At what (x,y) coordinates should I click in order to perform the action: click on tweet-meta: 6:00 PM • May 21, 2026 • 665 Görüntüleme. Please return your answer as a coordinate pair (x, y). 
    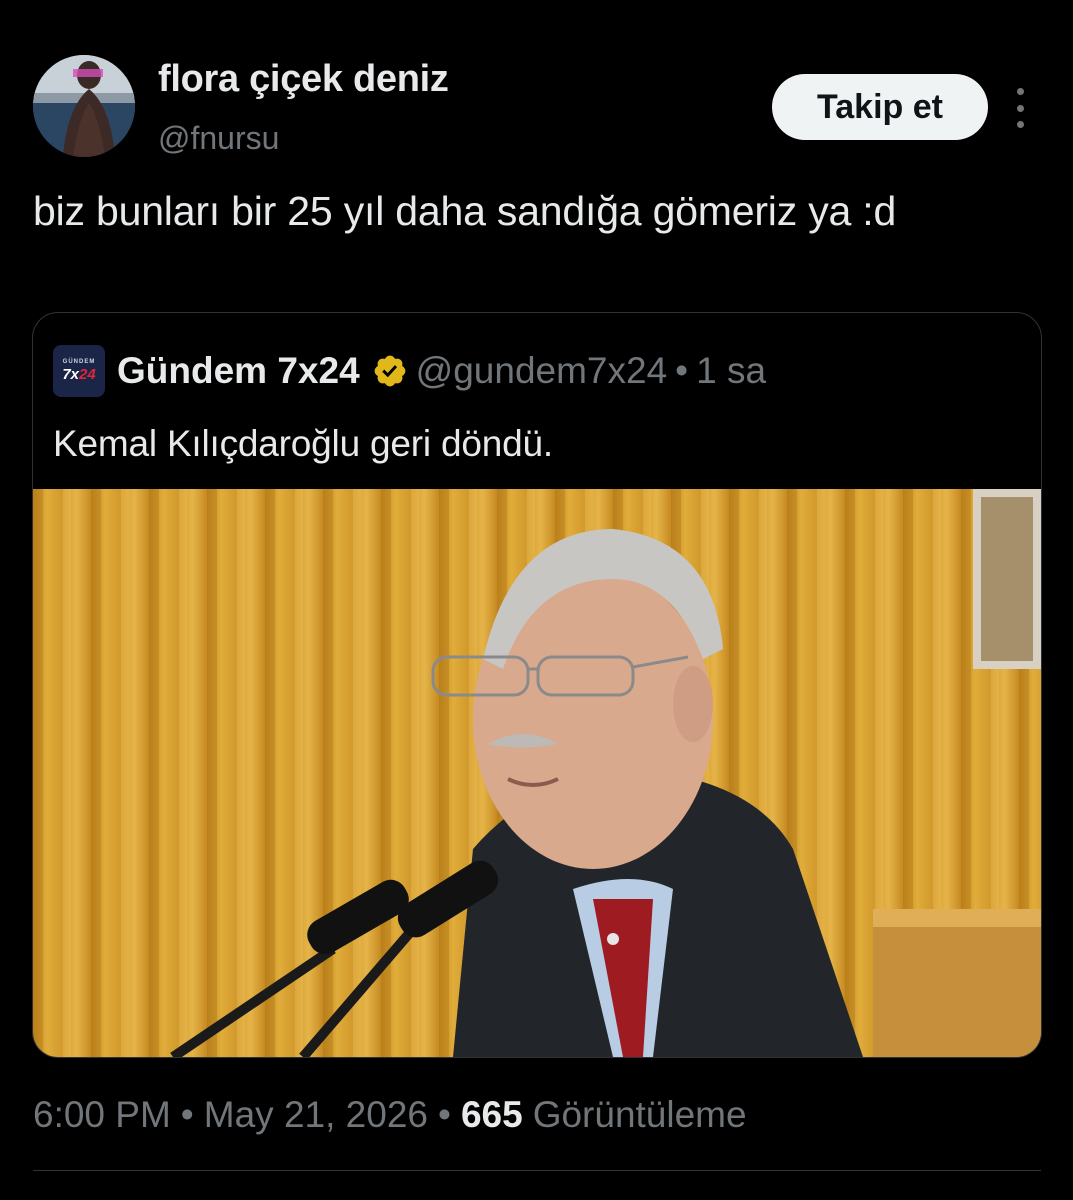
    Looking at the image, I should click on (390, 1115).